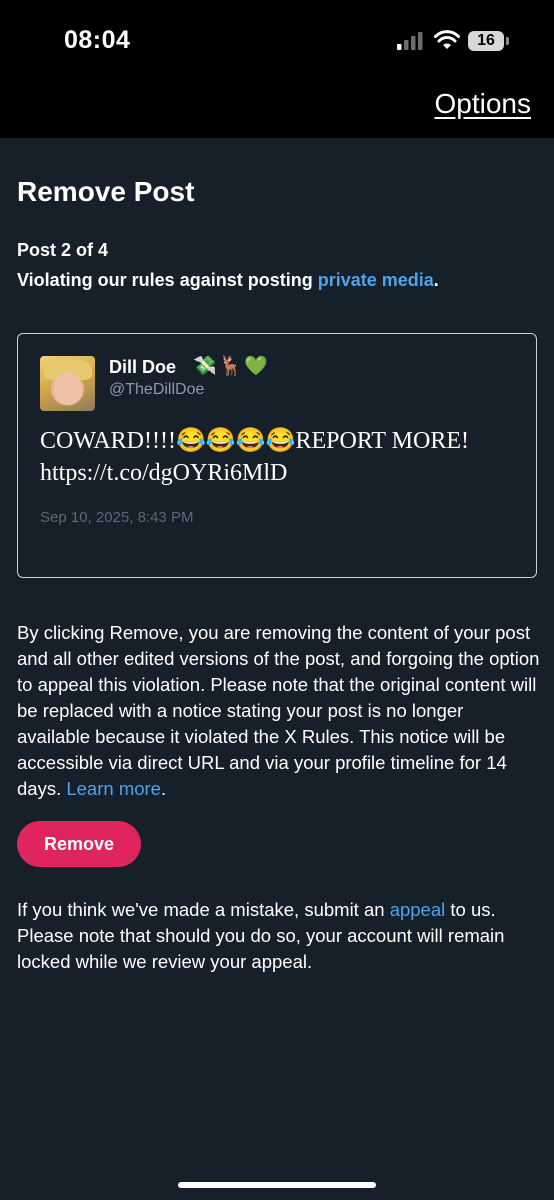 The height and width of the screenshot is (1200, 554). Describe the element at coordinates (507, 41) in the screenshot. I see `battery-cap` at that location.